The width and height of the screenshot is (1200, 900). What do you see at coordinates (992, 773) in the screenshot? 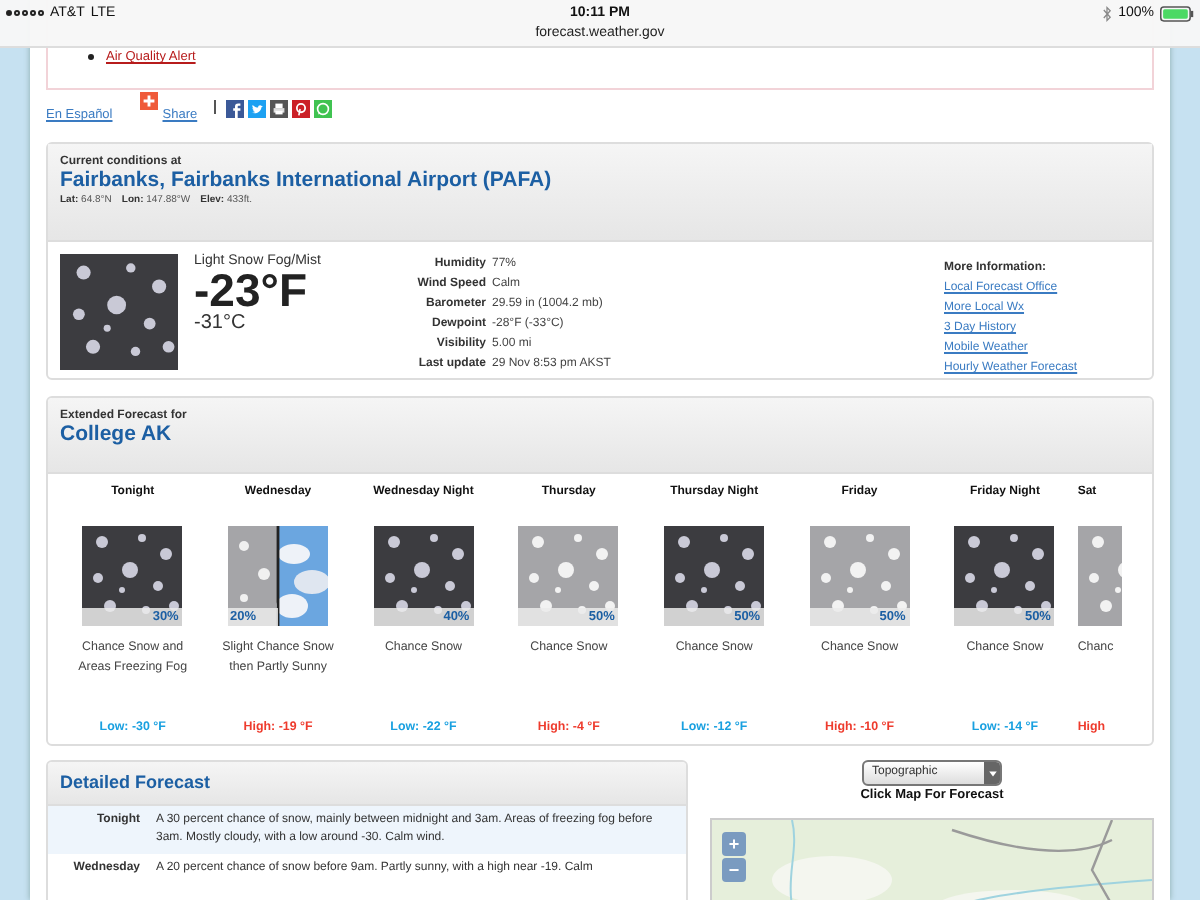
I see `caret-icon` at bounding box center [992, 773].